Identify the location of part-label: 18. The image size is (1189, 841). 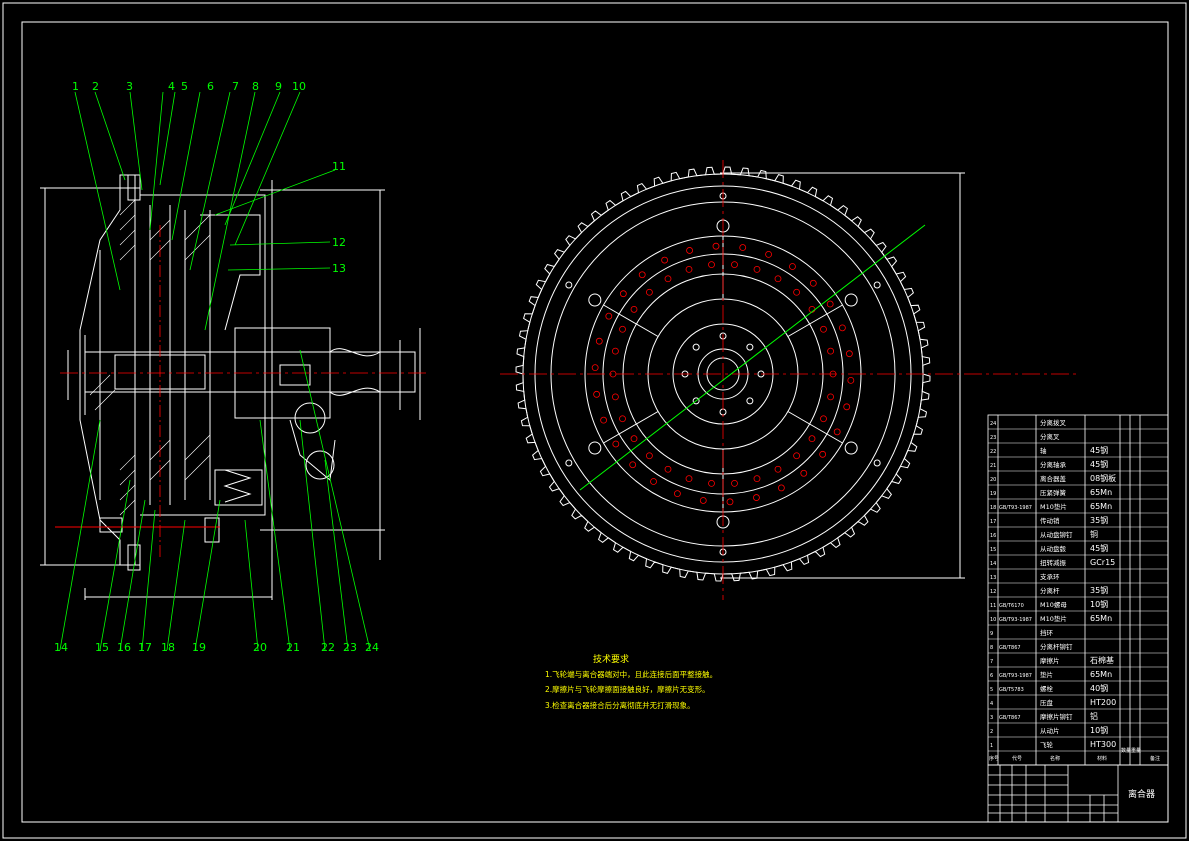
(168, 647).